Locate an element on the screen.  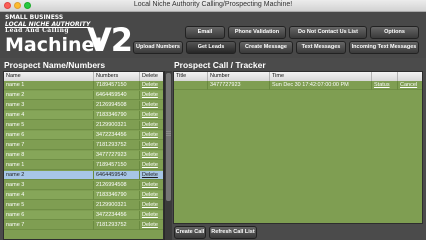
incoming-text-messages-button: Incoming Text Messages is located at coordinates (384, 47).